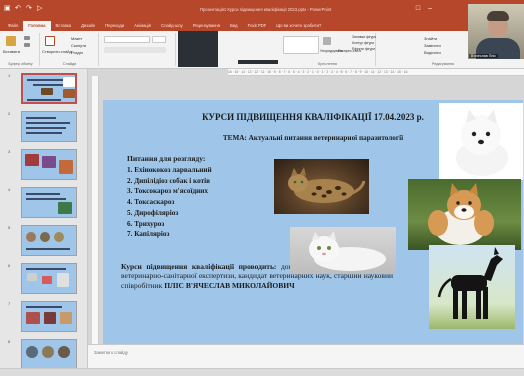 The height and width of the screenshot is (376, 524). What do you see at coordinates (498, 16) in the screenshot?
I see `person-hair` at bounding box center [498, 16].